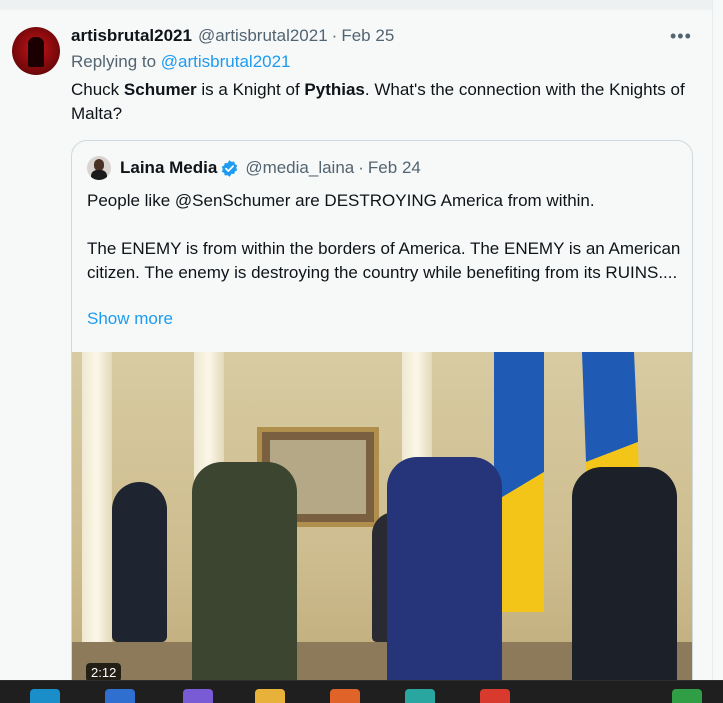 The height and width of the screenshot is (703, 723). Describe the element at coordinates (130, 319) in the screenshot. I see `show-more-link: Show more` at that location.